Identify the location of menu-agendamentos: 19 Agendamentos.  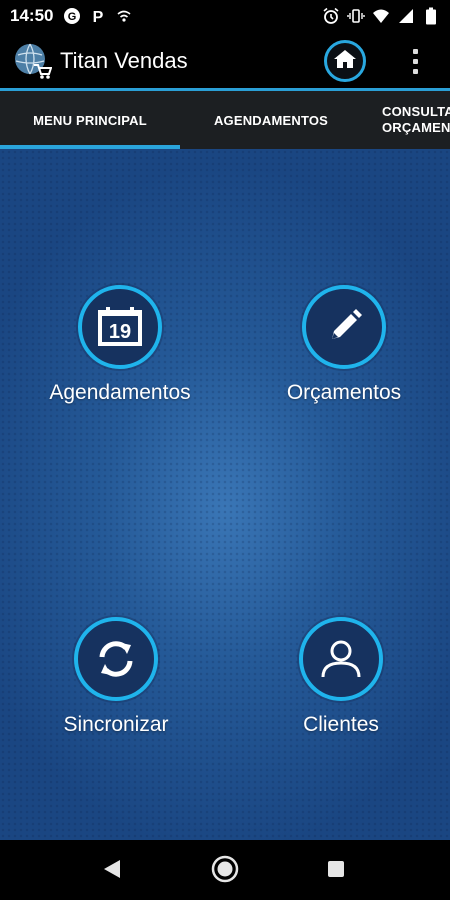
(120, 345).